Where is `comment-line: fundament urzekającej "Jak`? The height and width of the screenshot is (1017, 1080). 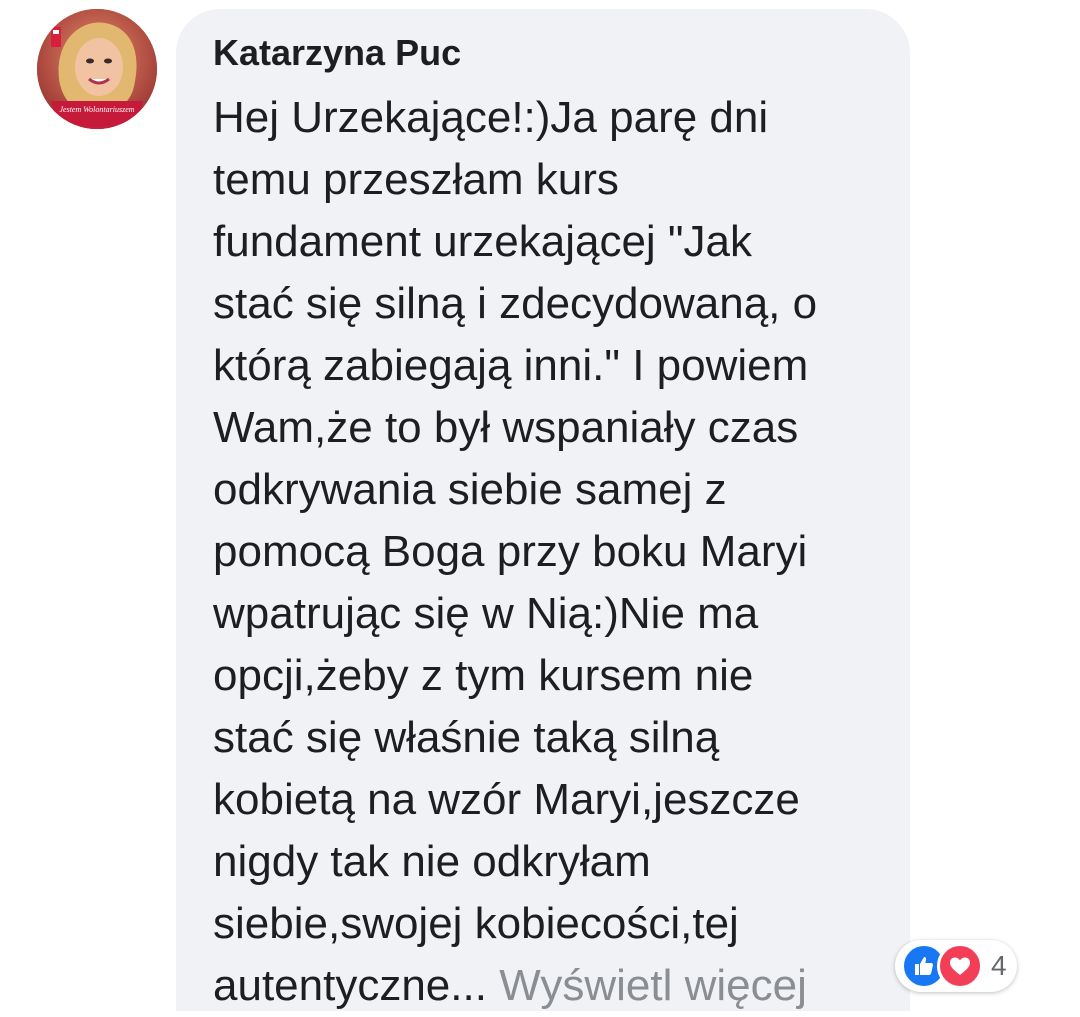 comment-line: fundament urzekającej "Jak is located at coordinates (483, 241).